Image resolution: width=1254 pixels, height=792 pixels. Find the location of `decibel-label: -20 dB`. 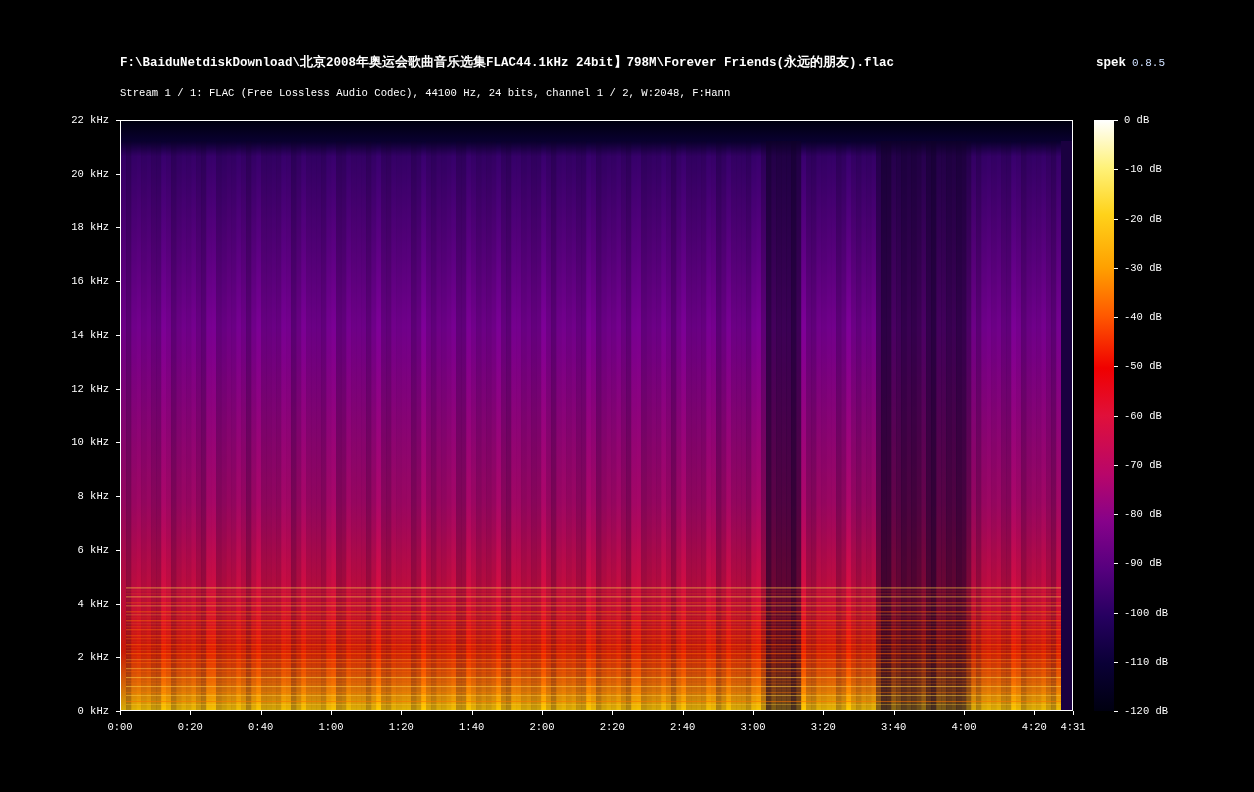

decibel-label: -20 dB is located at coordinates (1143, 218).